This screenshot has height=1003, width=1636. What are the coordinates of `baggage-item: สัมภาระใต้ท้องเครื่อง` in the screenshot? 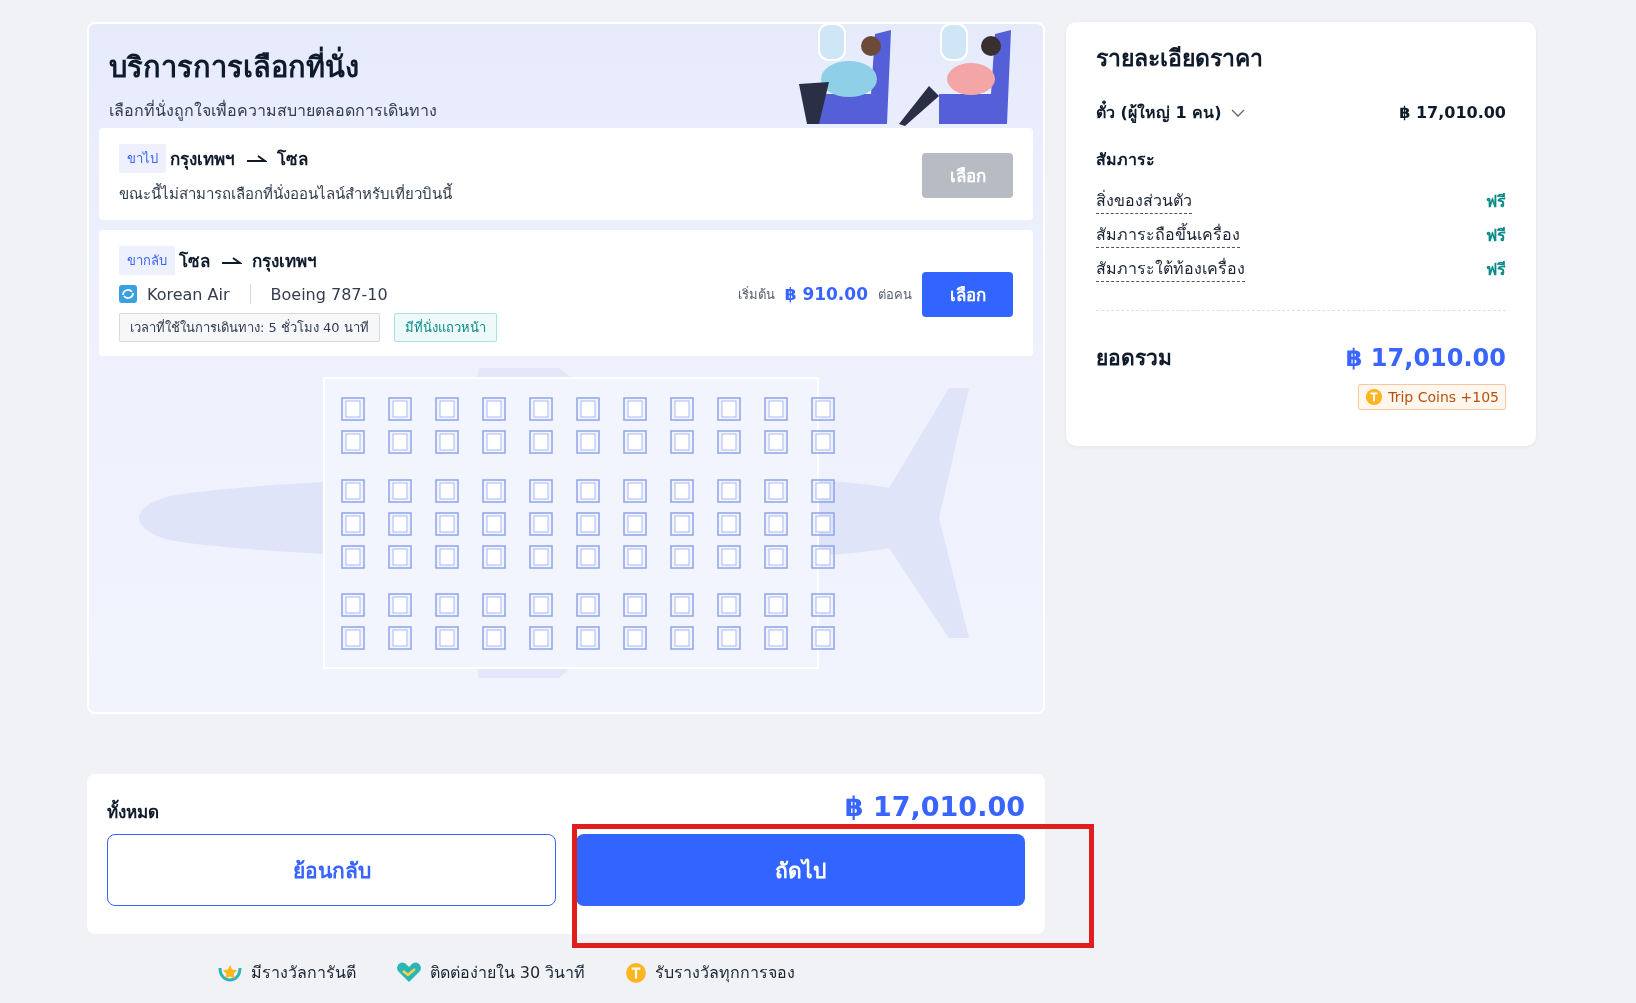 It's located at (1170, 269).